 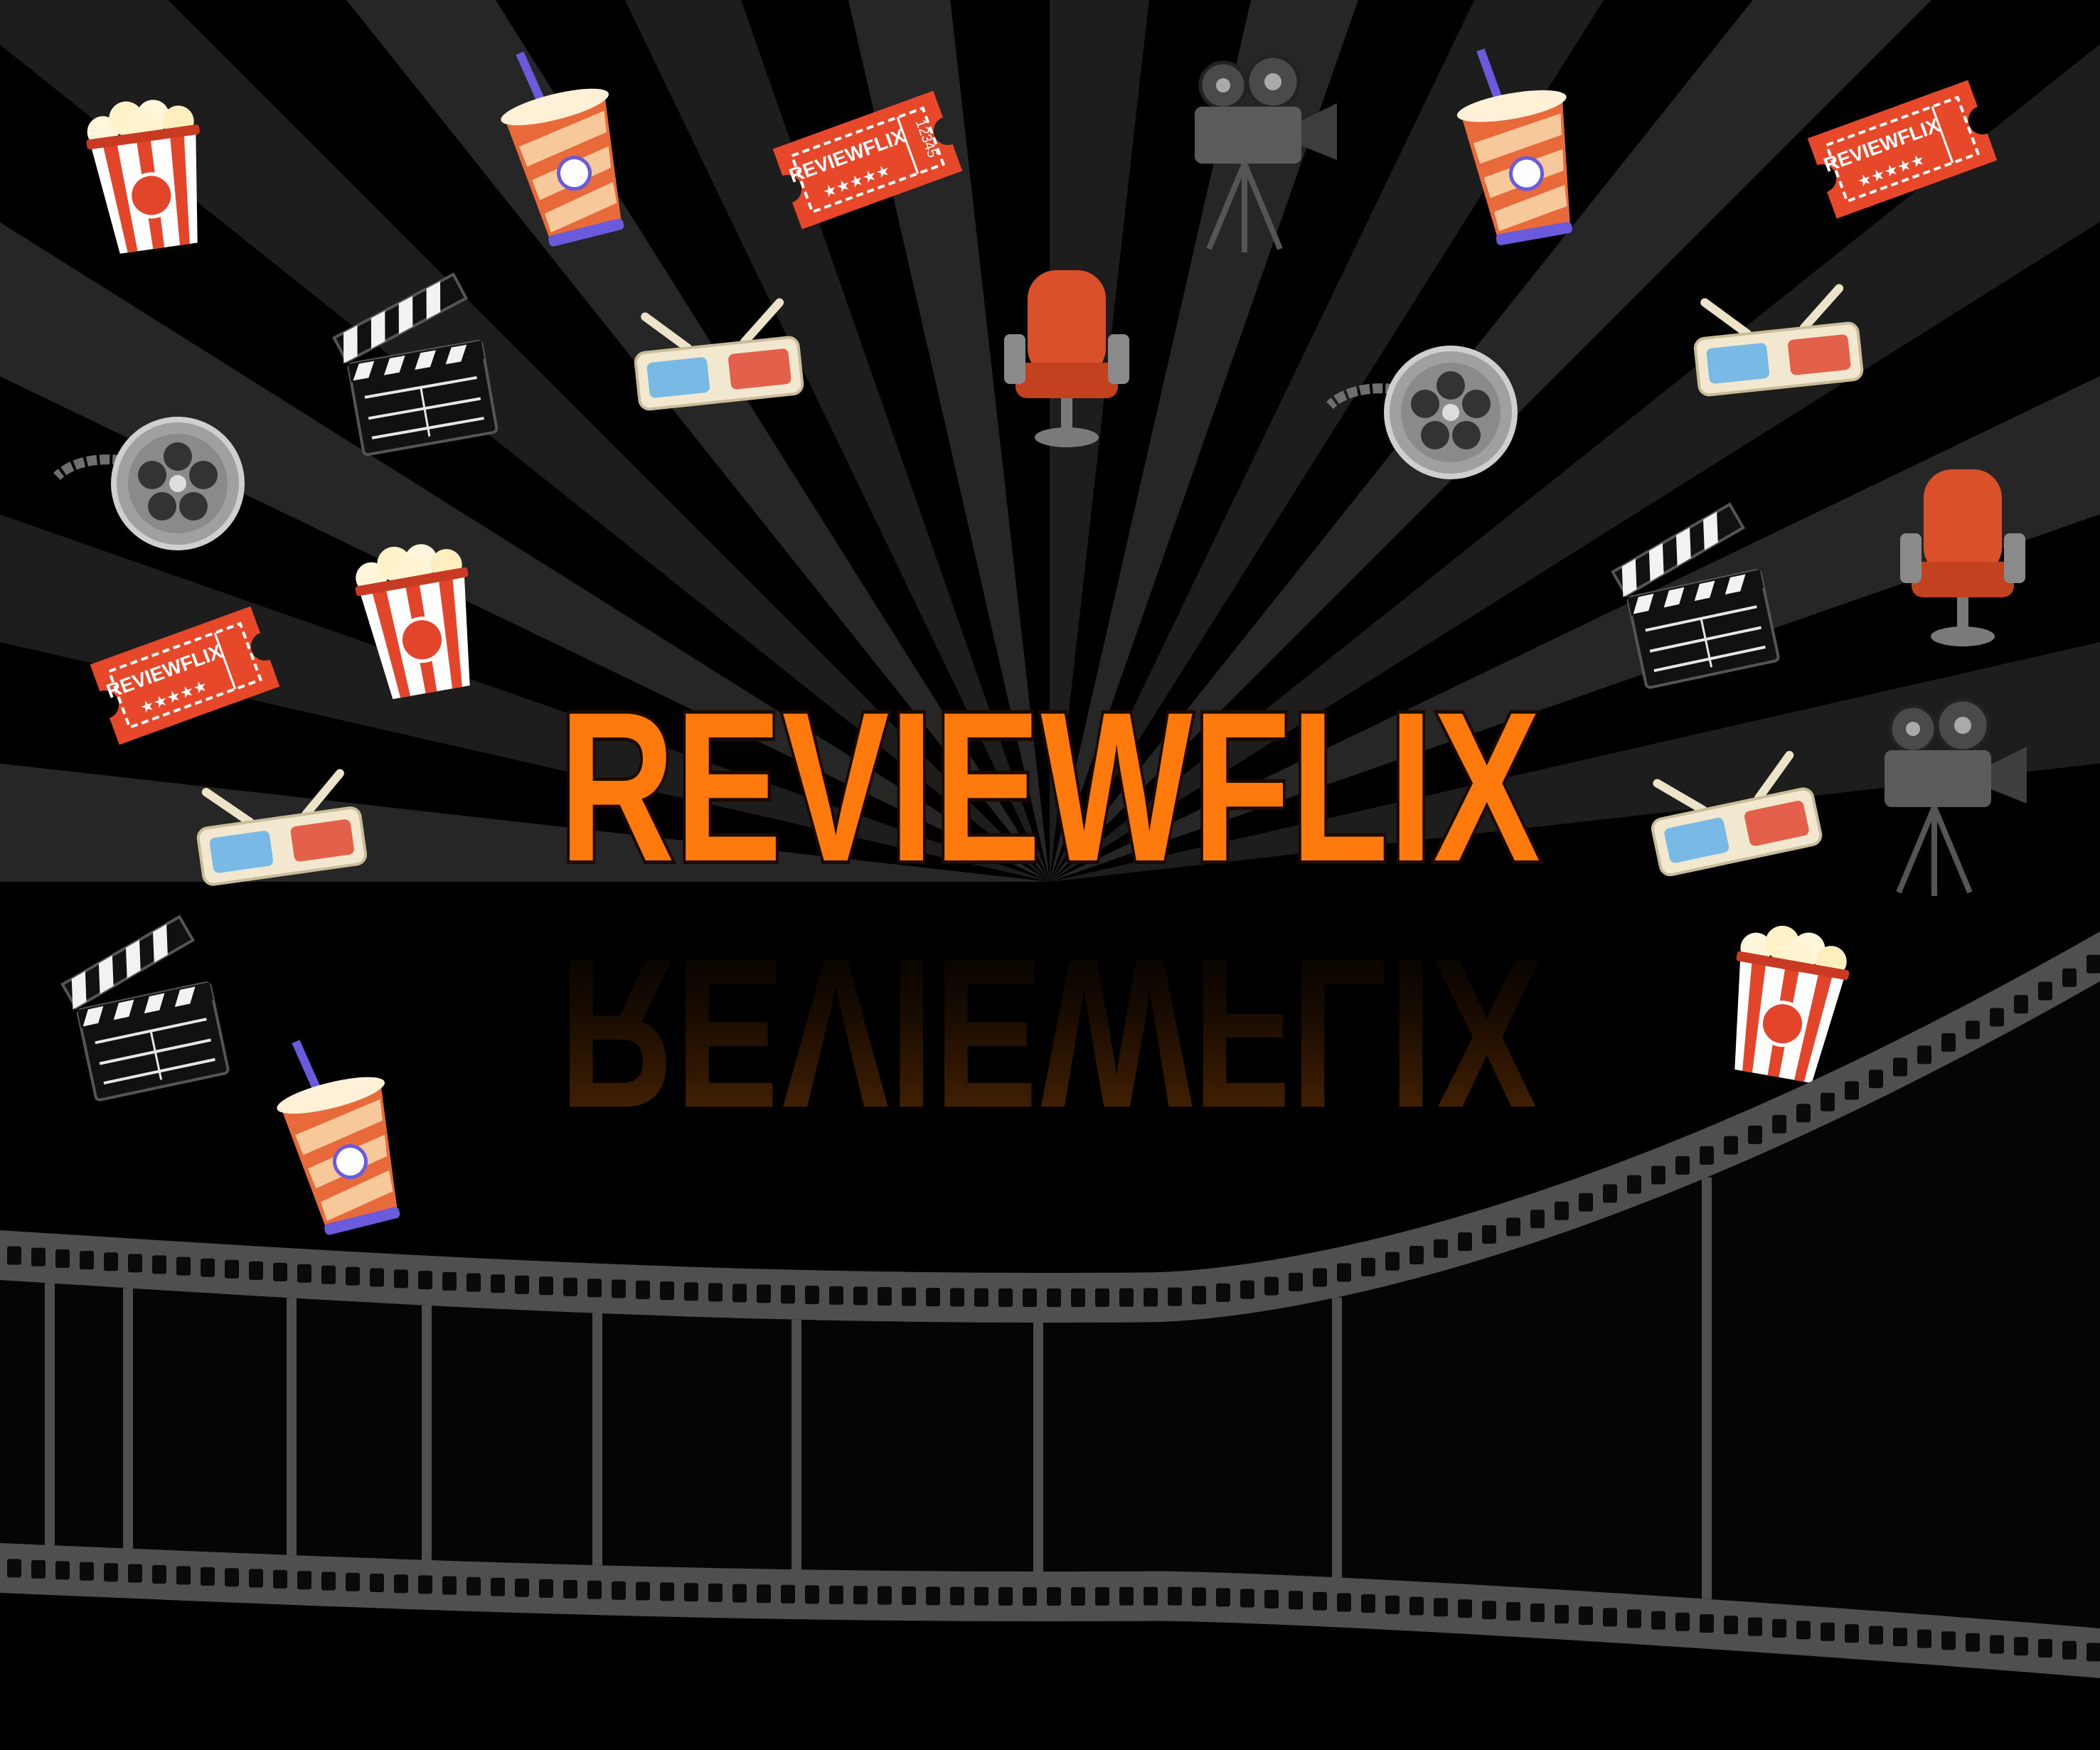 What do you see at coordinates (1050, 1033) in the screenshot?
I see `brand-title-reflection-text: REVIEWFLIX` at bounding box center [1050, 1033].